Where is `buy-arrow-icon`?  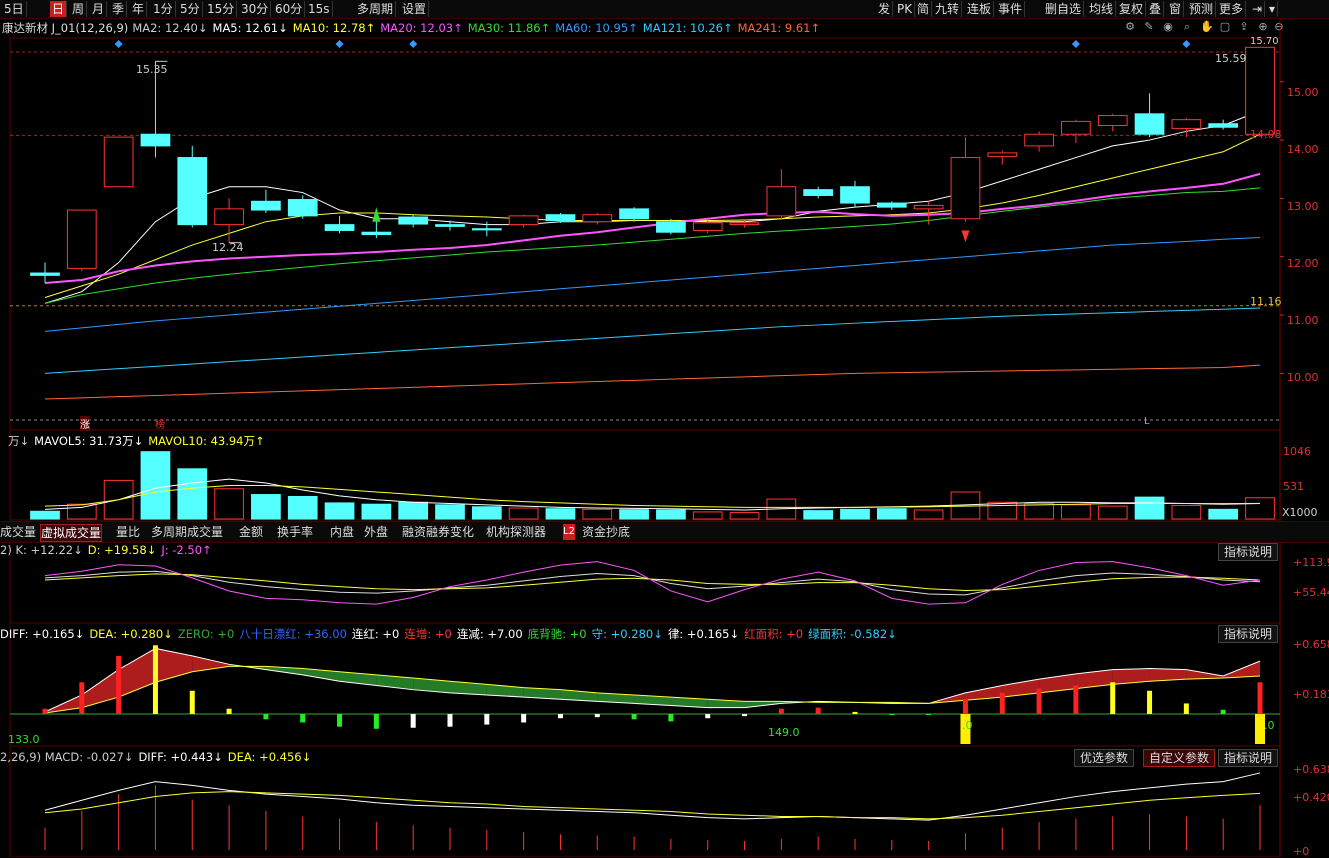 buy-arrow-icon is located at coordinates (376, 214).